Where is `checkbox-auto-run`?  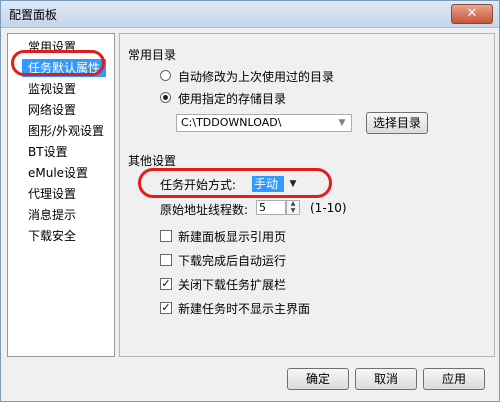 checkbox-auto-run is located at coordinates (166, 260).